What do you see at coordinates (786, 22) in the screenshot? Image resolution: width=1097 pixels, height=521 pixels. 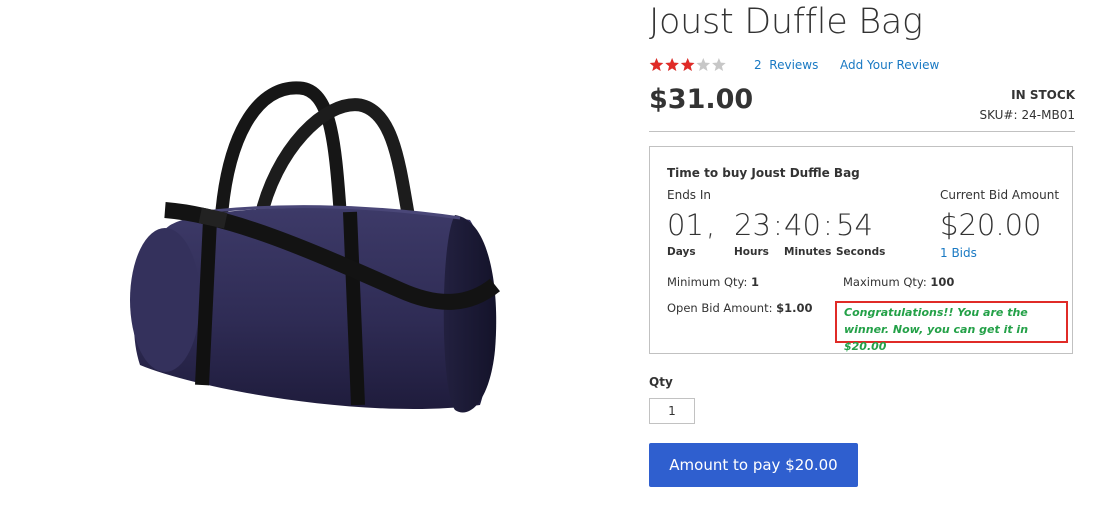 I see `product-title: Joust Duffle Bag` at bounding box center [786, 22].